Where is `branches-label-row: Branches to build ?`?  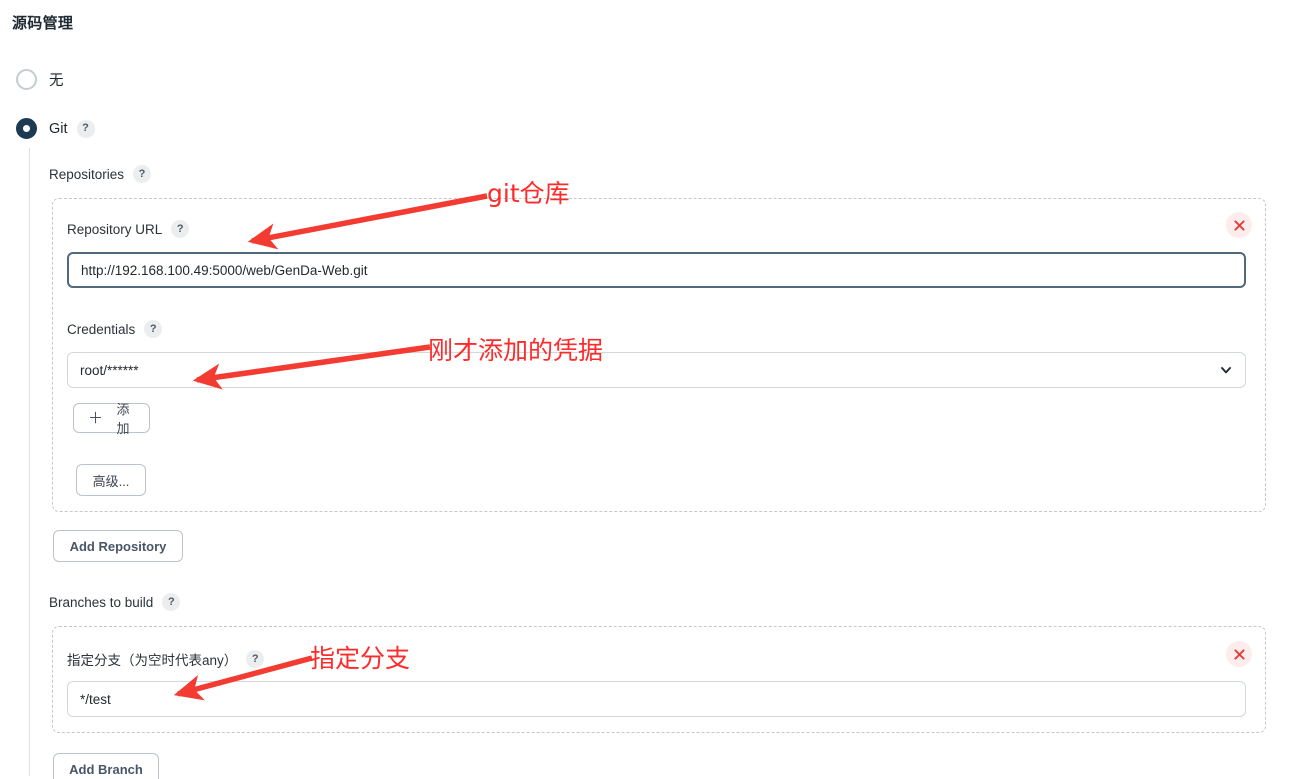 branches-label-row: Branches to build ? is located at coordinates (115, 602).